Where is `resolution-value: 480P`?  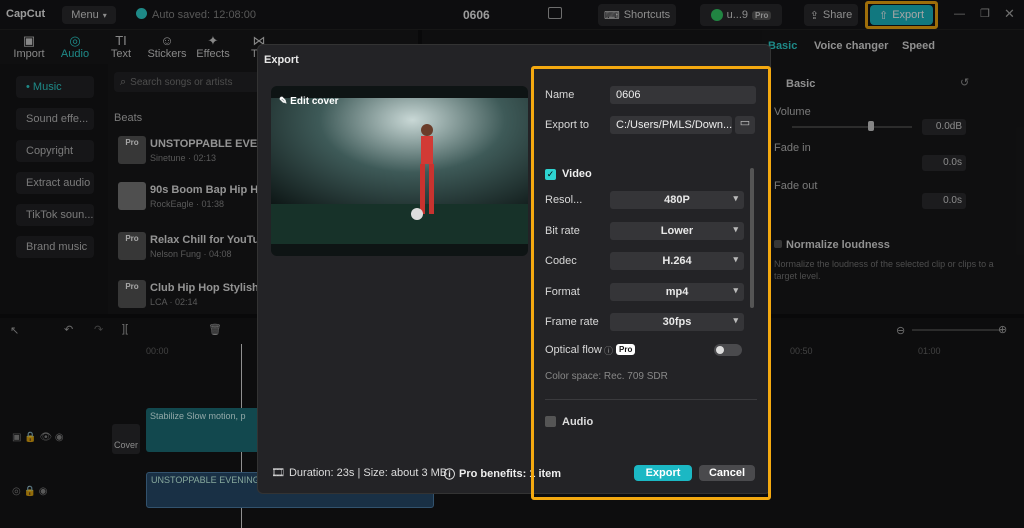 resolution-value: 480P is located at coordinates (677, 200).